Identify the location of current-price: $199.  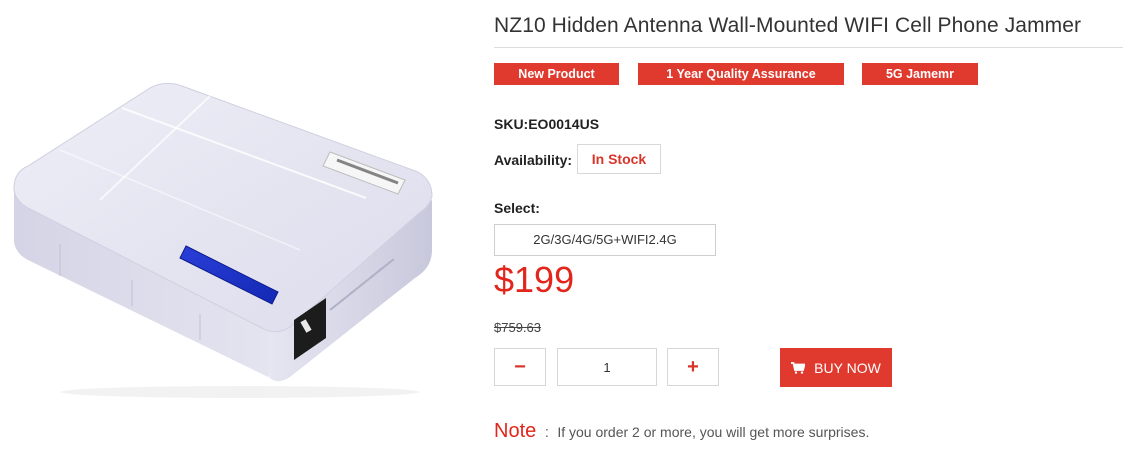
(534, 279).